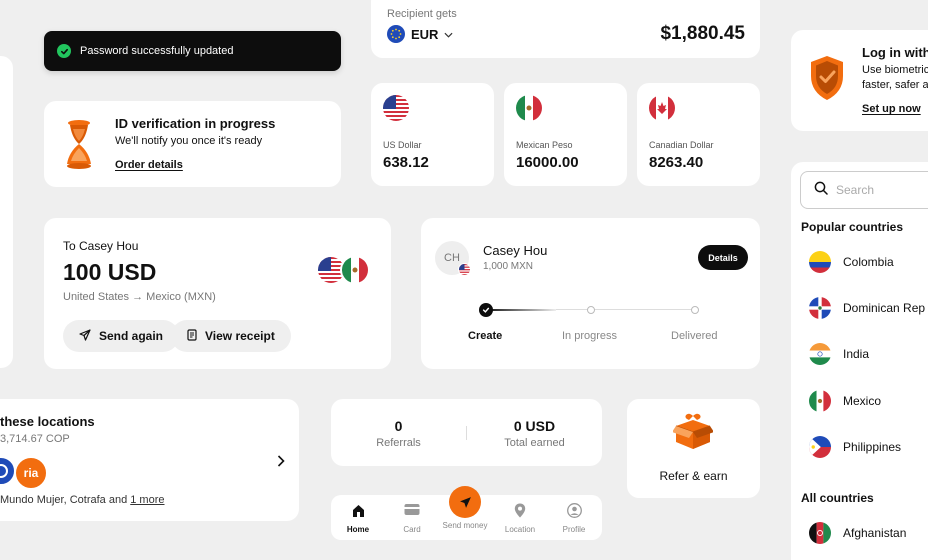  I want to click on country-name: Mexico, so click(862, 401).